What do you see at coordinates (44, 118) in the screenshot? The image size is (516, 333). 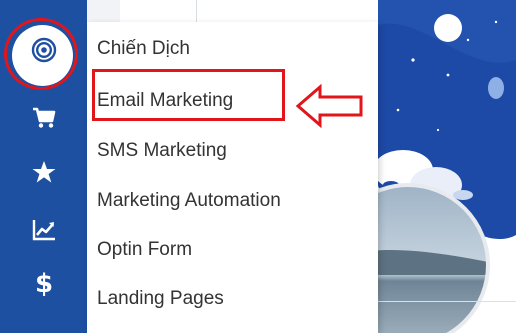 I see `cart-icon` at bounding box center [44, 118].